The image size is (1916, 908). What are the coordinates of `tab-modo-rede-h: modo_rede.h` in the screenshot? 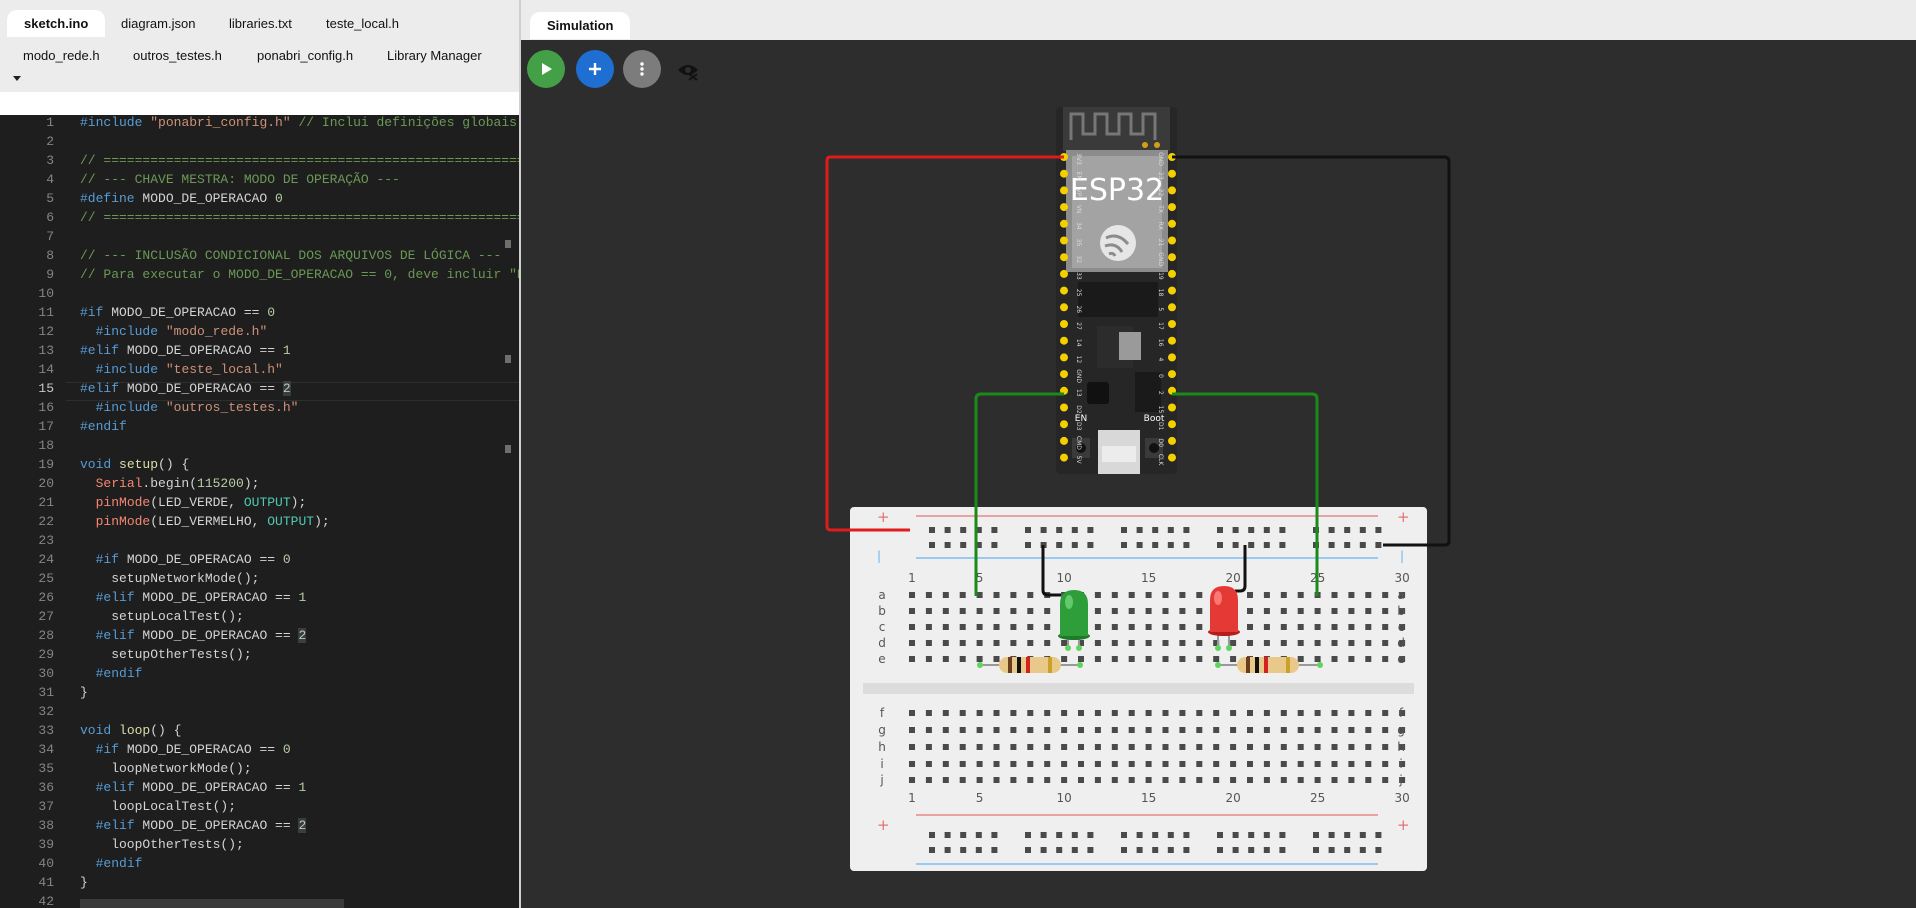 It's located at (61, 55).